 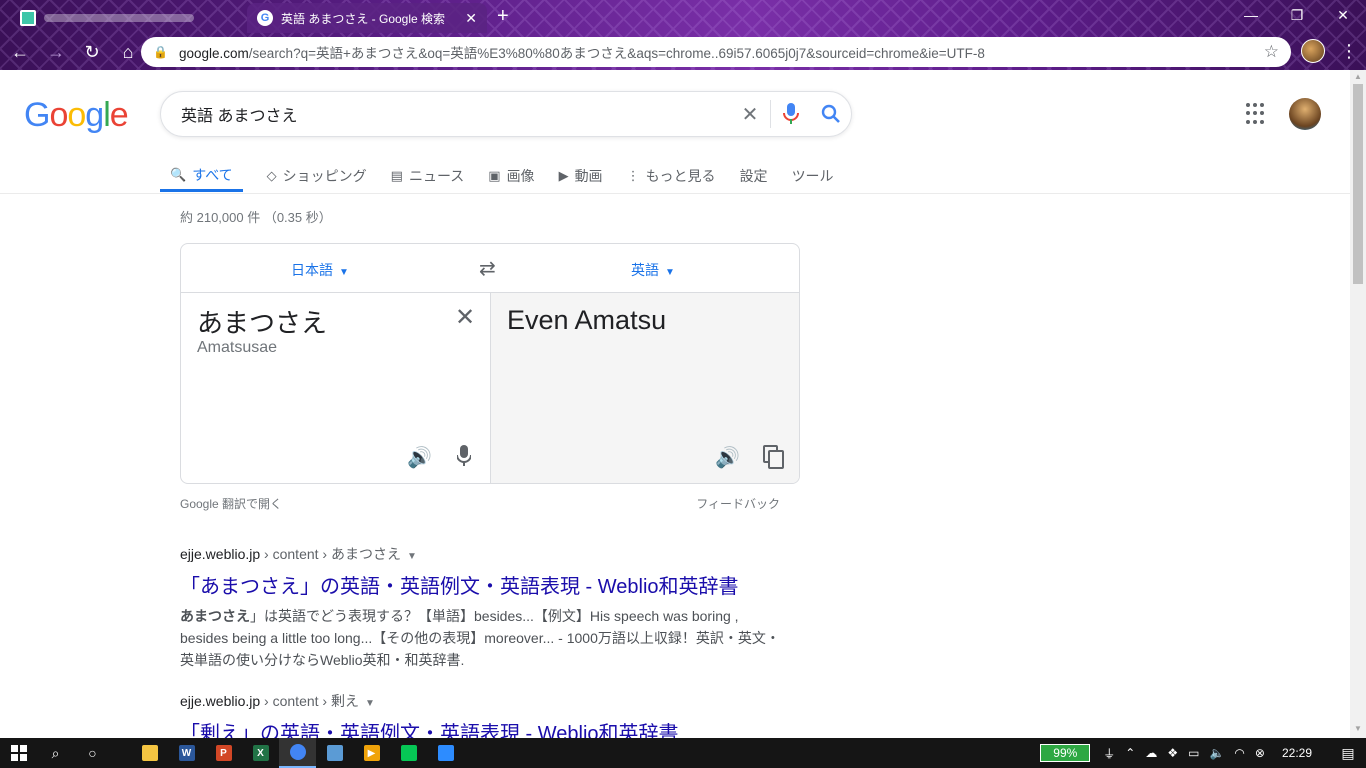 What do you see at coordinates (1313, 51) in the screenshot?
I see `browser-profile-avatar` at bounding box center [1313, 51].